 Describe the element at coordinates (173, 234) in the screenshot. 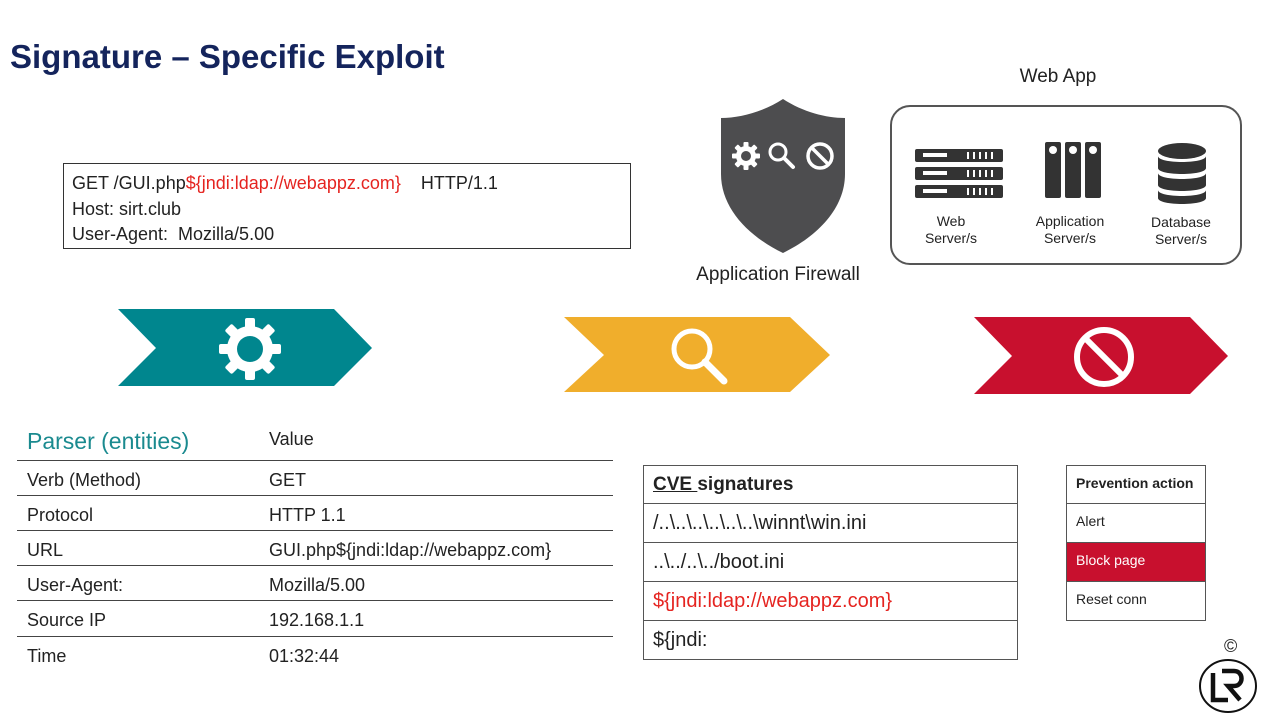

I see `request-user-agent: User-Agent: Mozilla/5.00` at that location.